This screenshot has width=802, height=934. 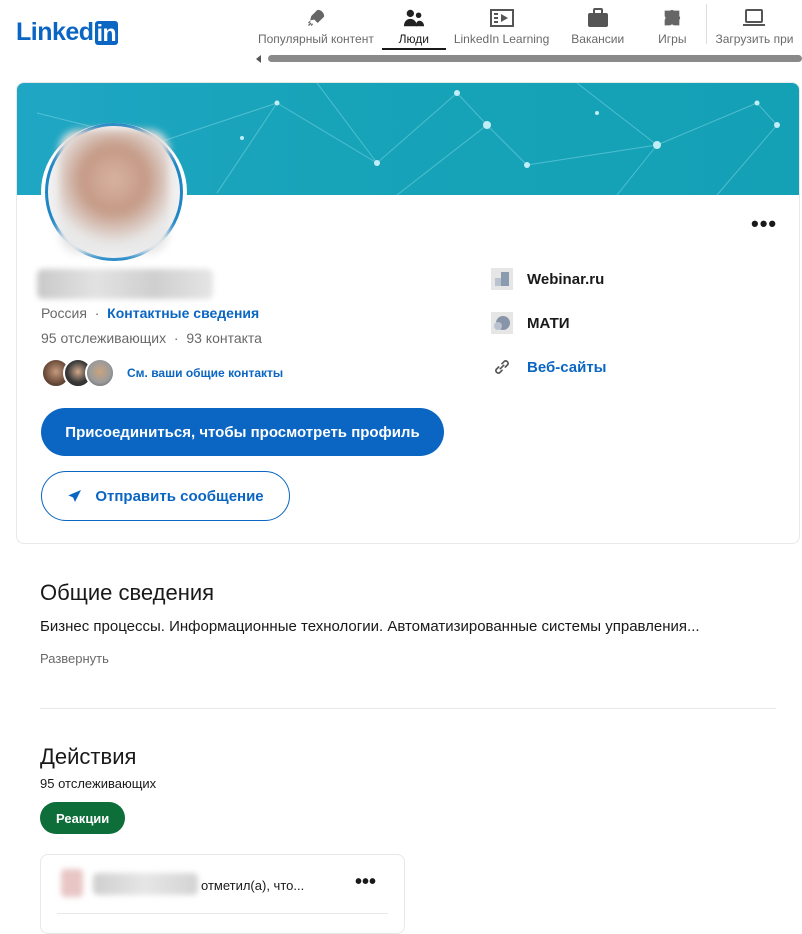 I want to click on nav-label: LinkedIn Learning, so click(x=501, y=39).